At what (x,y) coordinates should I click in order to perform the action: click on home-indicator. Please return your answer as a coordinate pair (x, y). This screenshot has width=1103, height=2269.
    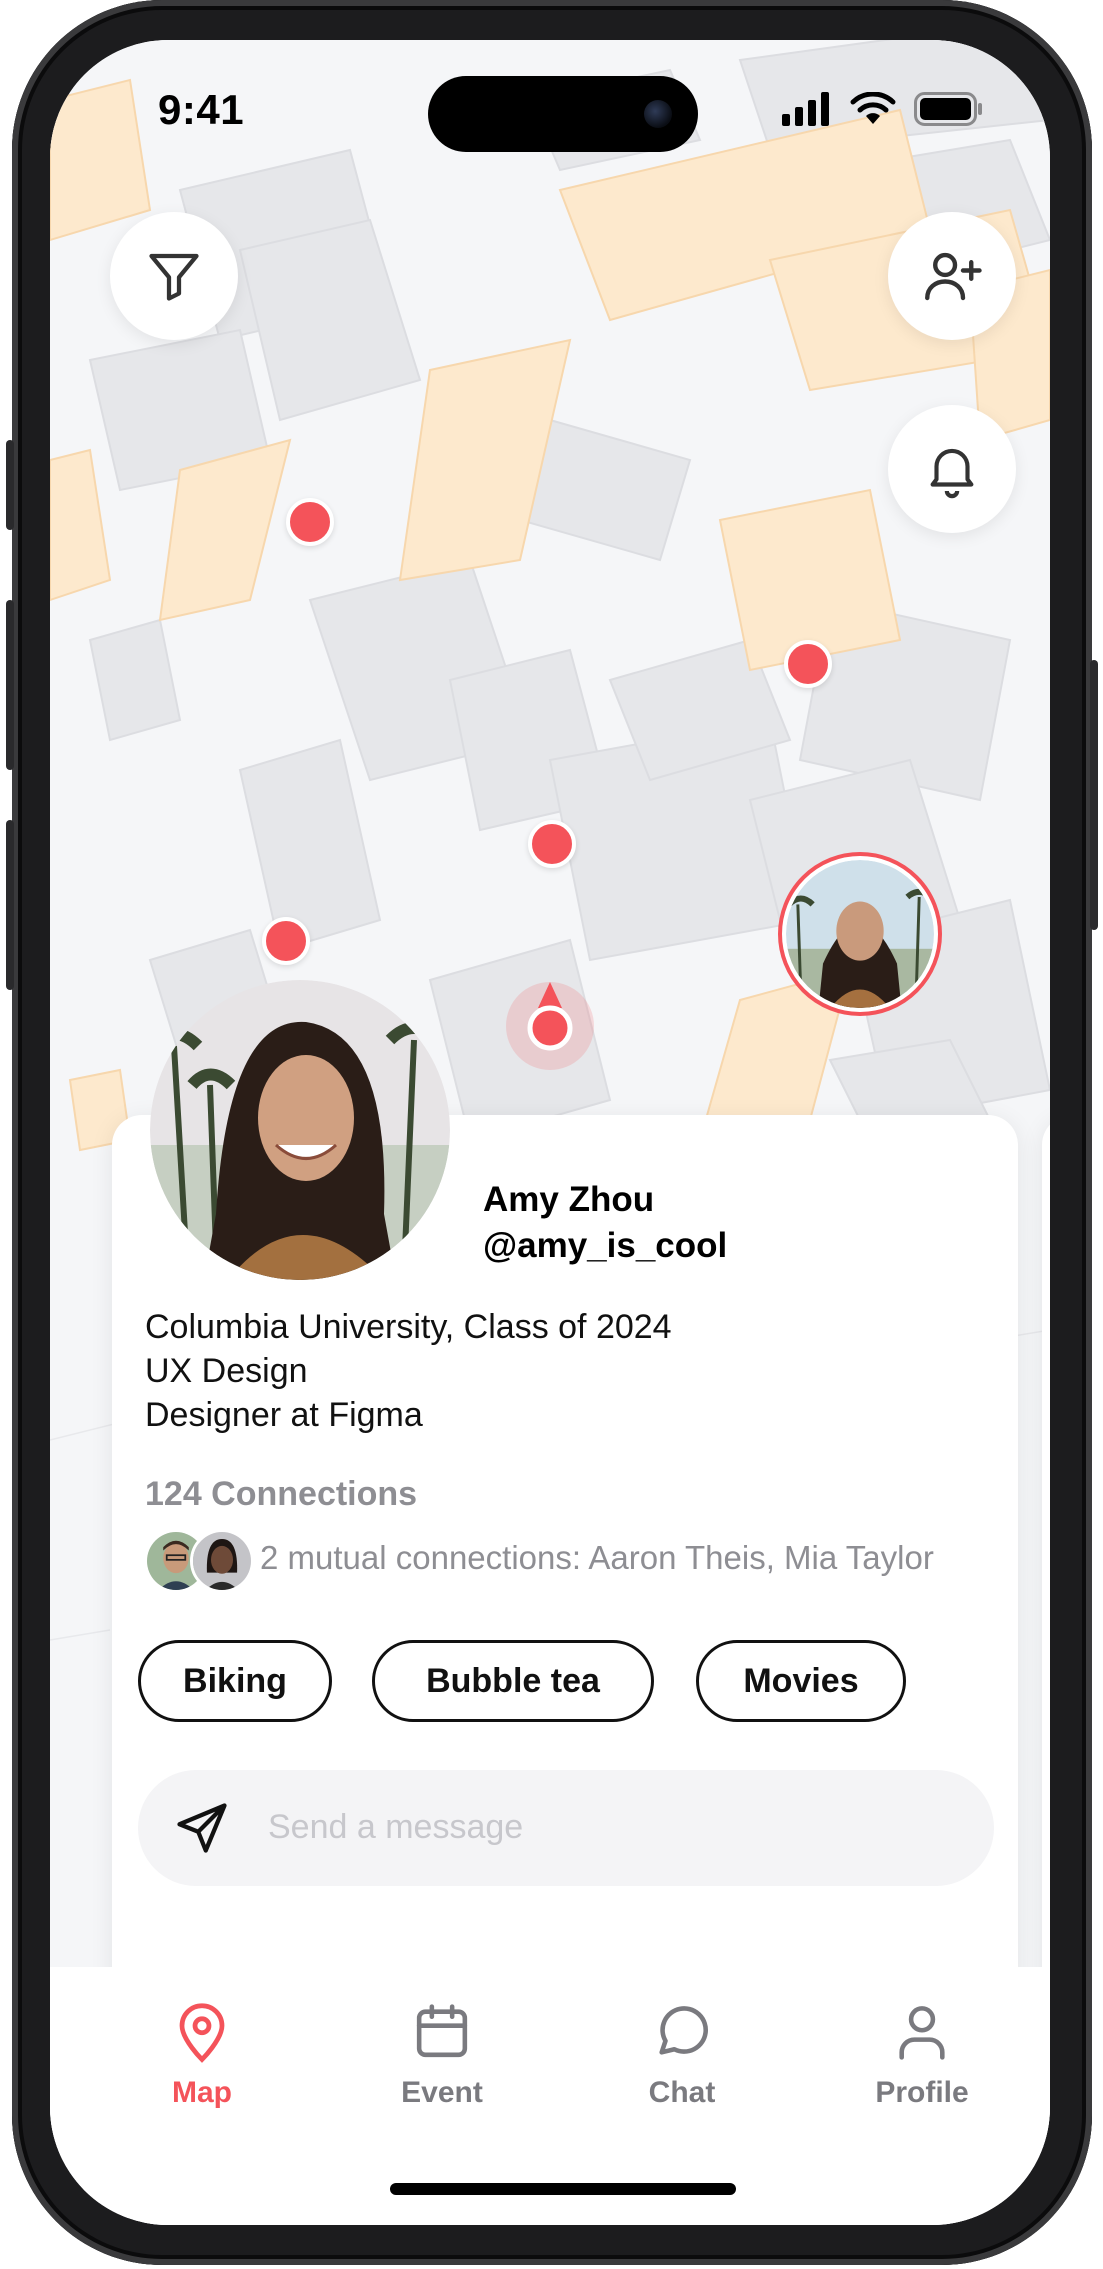
    Looking at the image, I should click on (563, 2189).